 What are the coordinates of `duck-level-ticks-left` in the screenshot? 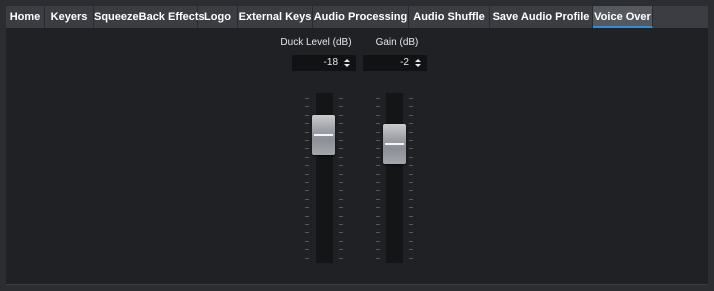 It's located at (307, 179).